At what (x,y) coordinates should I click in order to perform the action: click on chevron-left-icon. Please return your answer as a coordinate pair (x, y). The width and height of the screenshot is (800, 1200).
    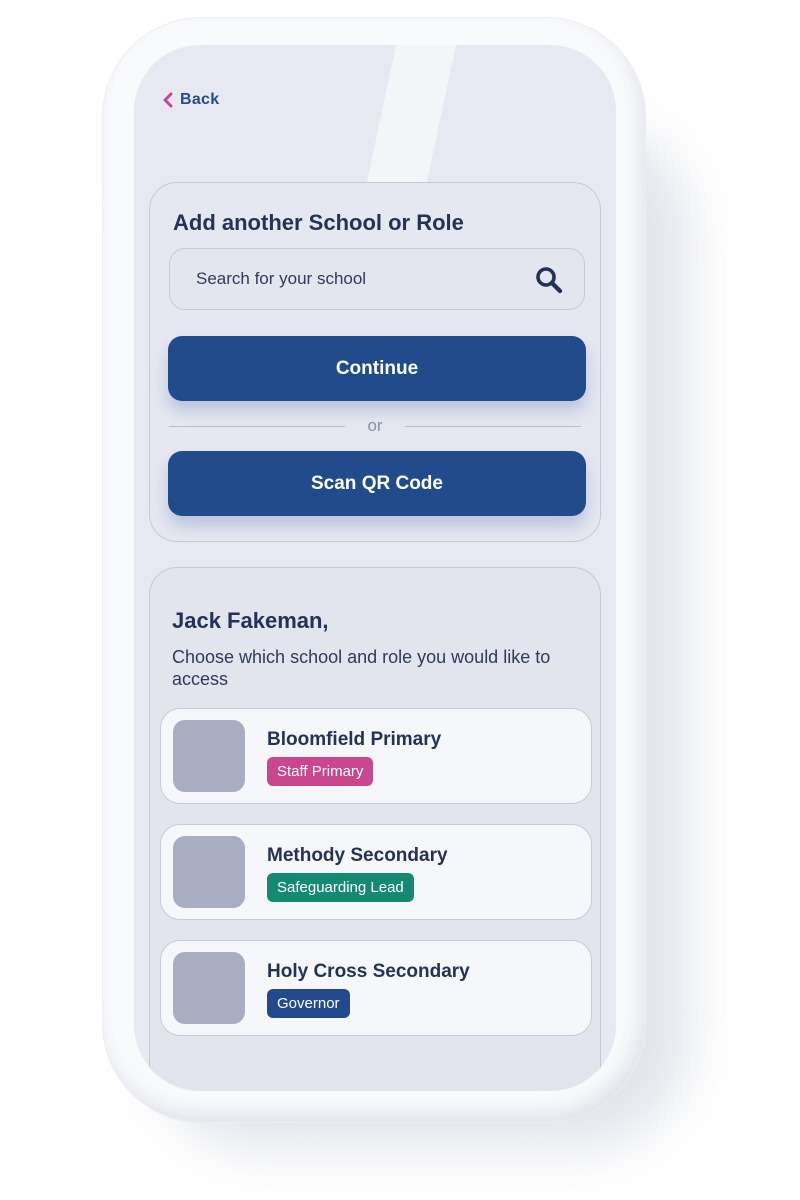
    Looking at the image, I should click on (168, 100).